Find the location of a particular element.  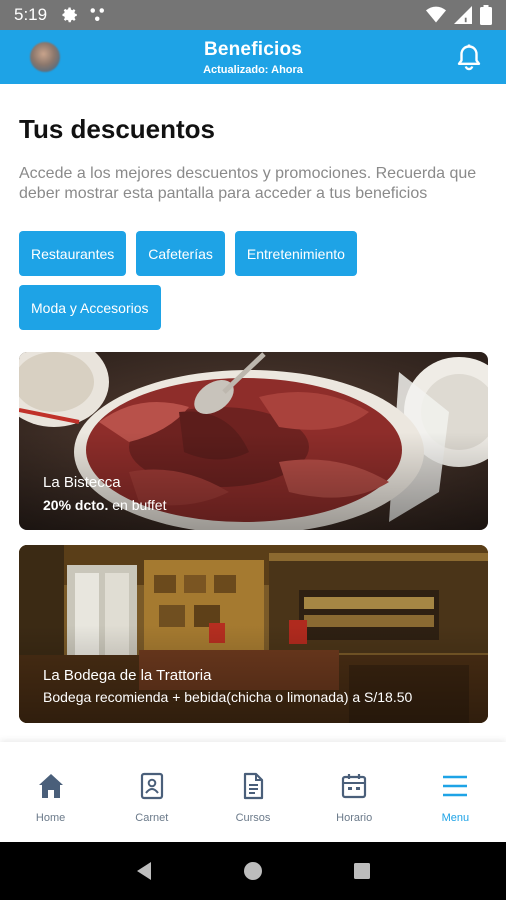

signal-icon is located at coordinates (463, 15).